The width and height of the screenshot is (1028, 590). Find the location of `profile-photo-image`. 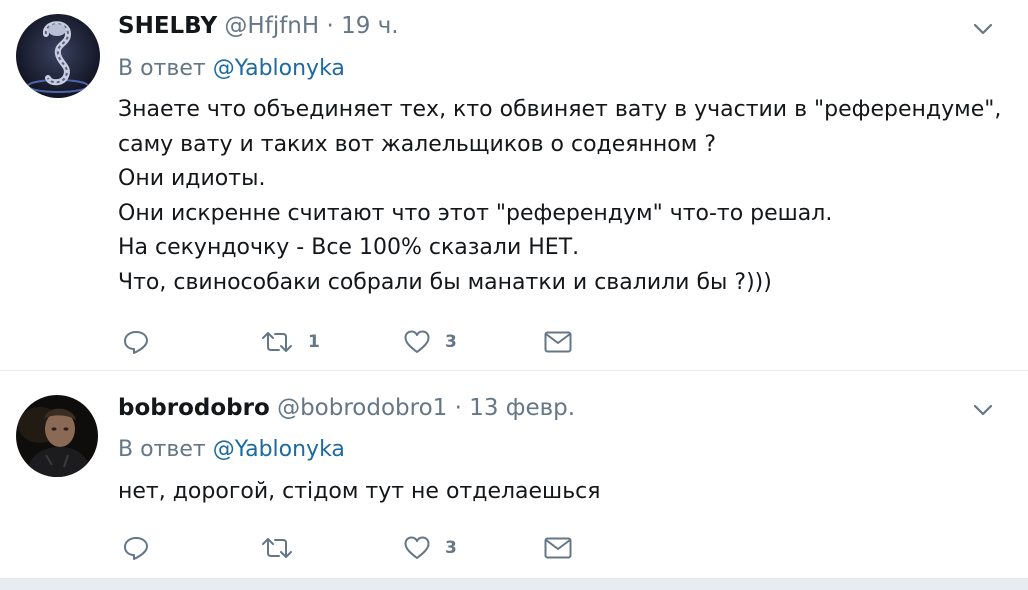

profile-photo-image is located at coordinates (57, 436).